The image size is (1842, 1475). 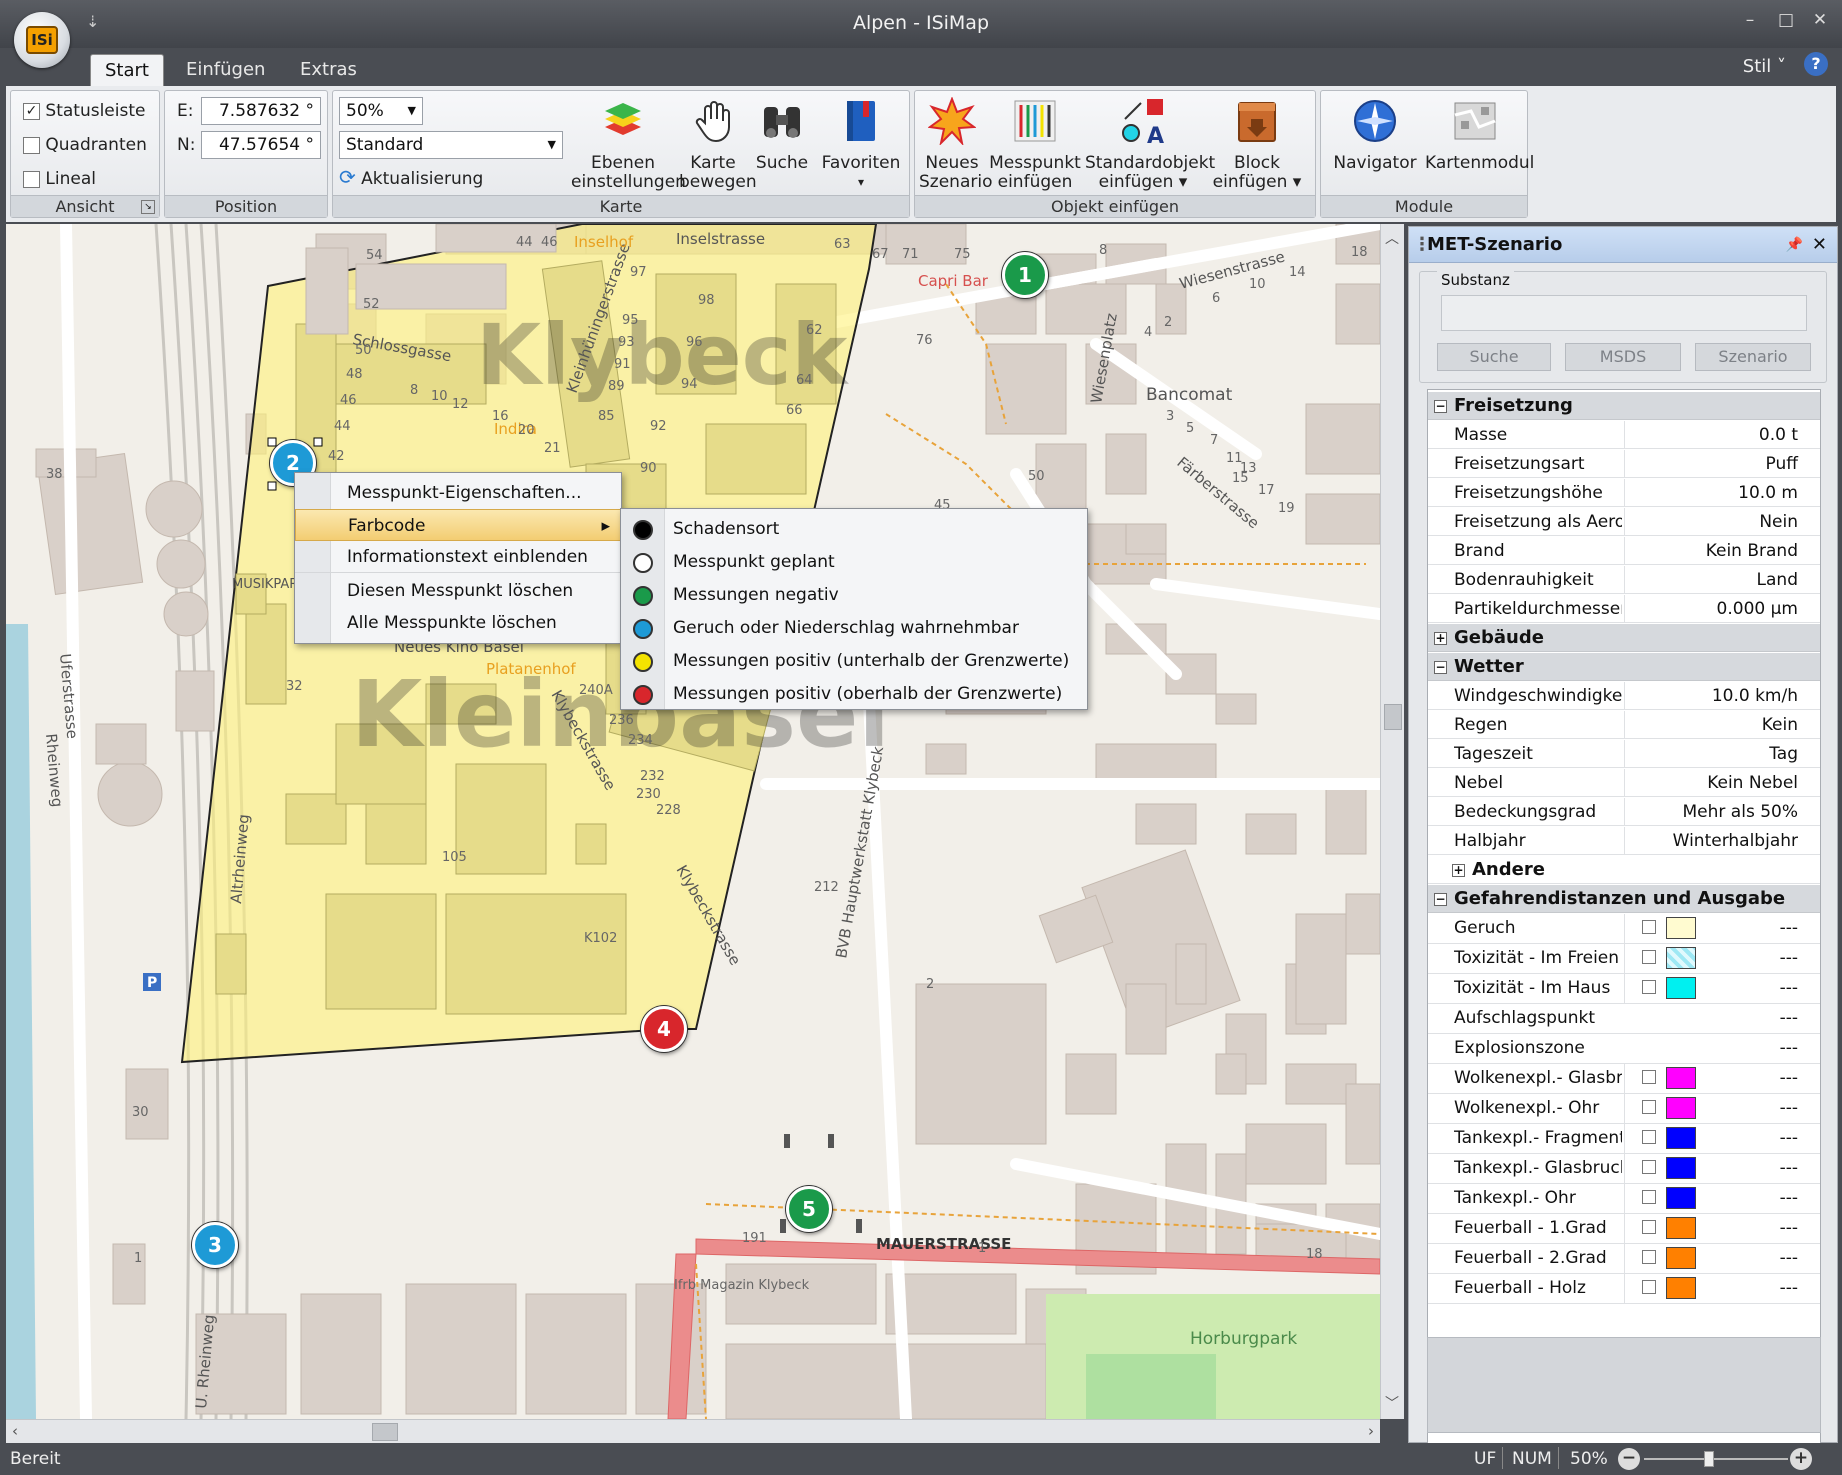 I want to click on insert-block-button: Block einfügen ▾, so click(x=1257, y=147).